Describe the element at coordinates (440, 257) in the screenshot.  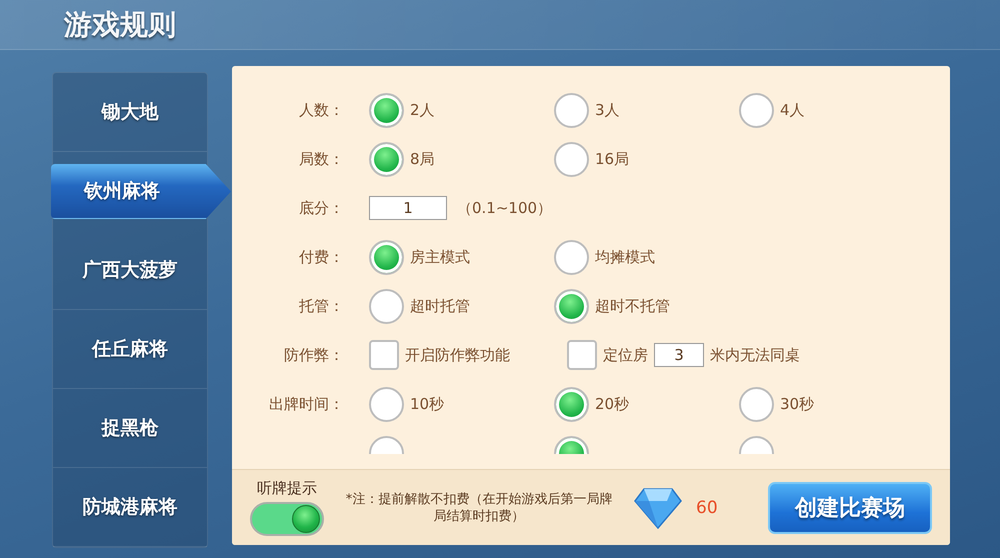
I see `option-label: 房主模式` at that location.